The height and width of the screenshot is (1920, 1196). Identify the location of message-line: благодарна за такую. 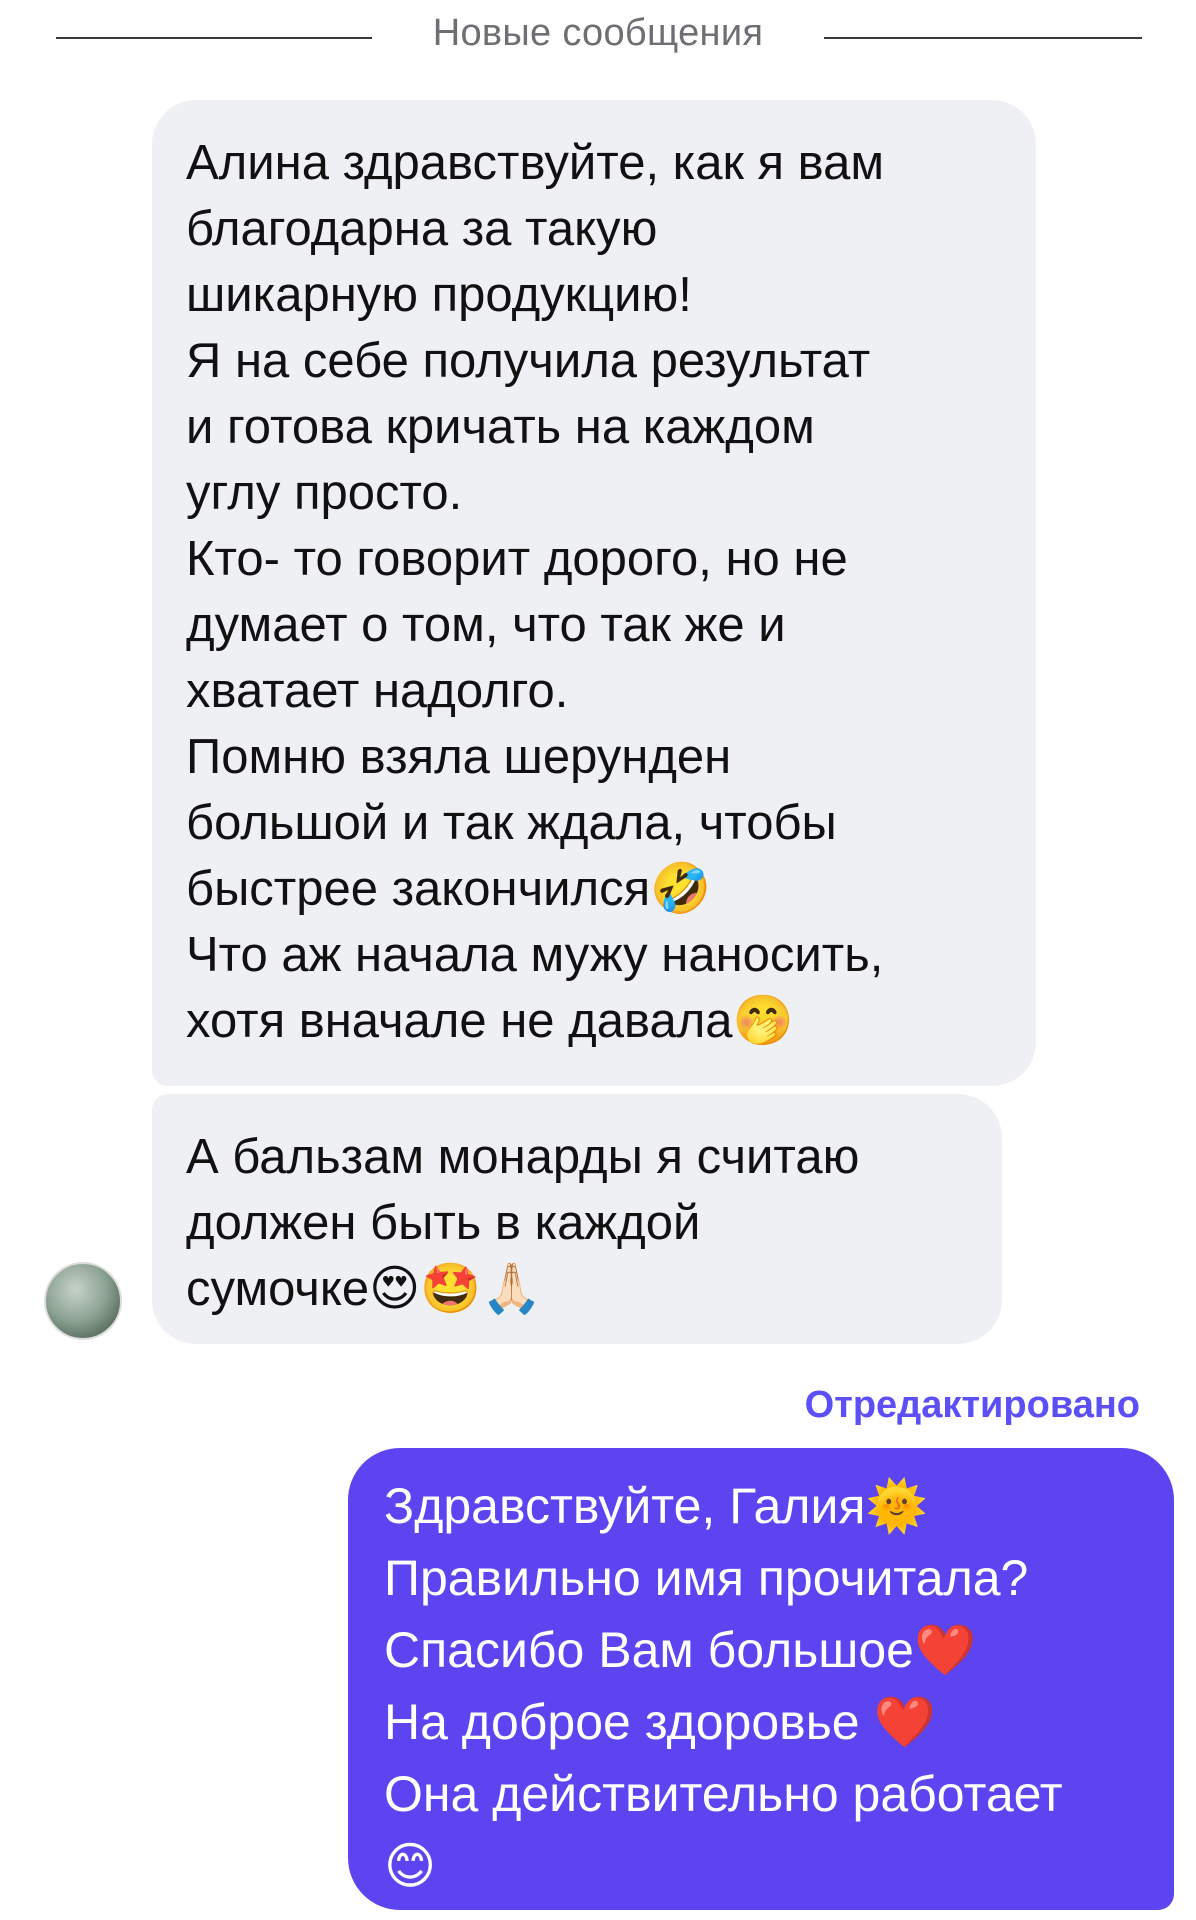
(422, 229).